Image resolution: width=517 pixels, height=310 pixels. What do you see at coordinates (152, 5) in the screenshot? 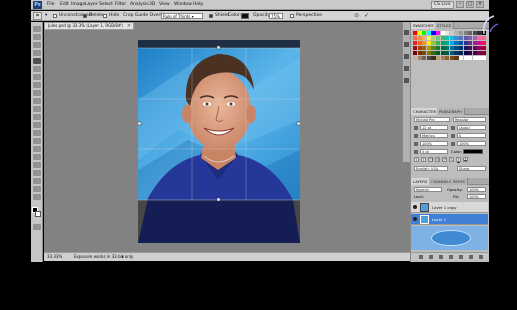
I see `menu-3d: 3D` at bounding box center [152, 5].